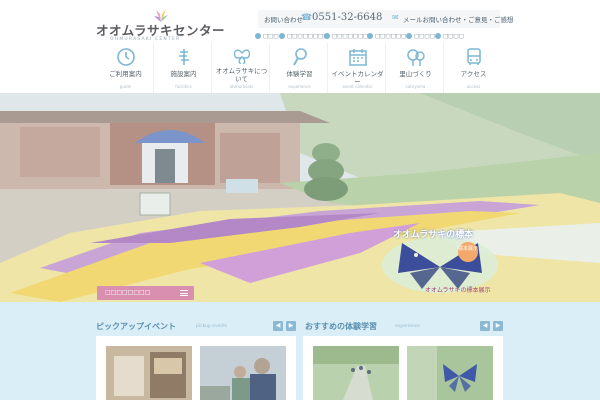 The image size is (600, 400). What do you see at coordinates (473, 74) in the screenshot?
I see `nav-label: アクセス` at bounding box center [473, 74].